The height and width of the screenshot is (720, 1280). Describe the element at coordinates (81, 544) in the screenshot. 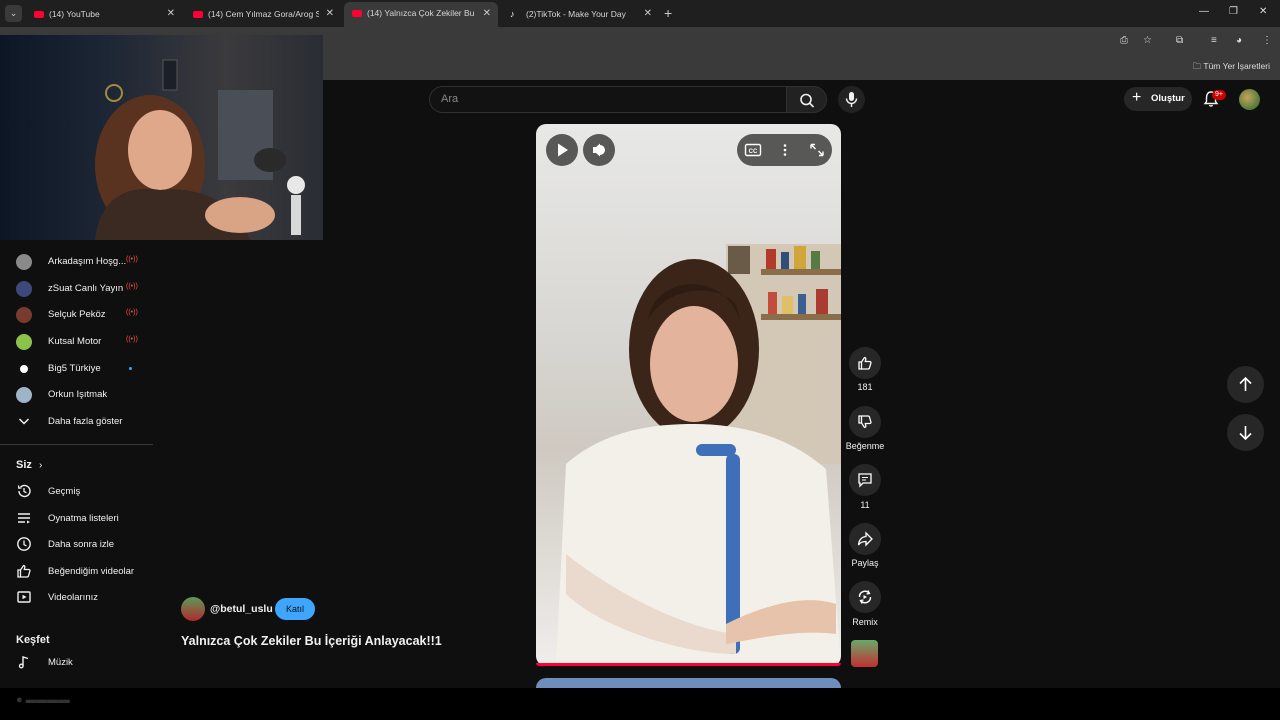

I see `sidebar-item-label: Daha sonra izle` at that location.